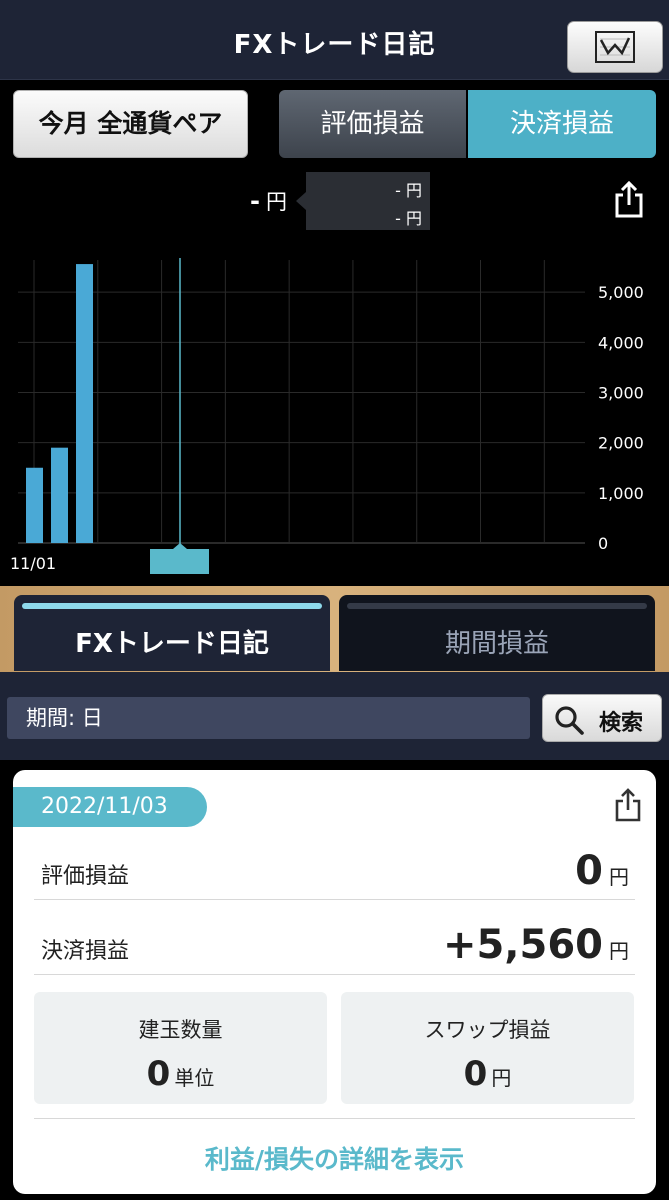 This screenshot has height=1200, width=669. What do you see at coordinates (589, 871) in the screenshot?
I see `unrealized-pl-amount: 0` at bounding box center [589, 871].